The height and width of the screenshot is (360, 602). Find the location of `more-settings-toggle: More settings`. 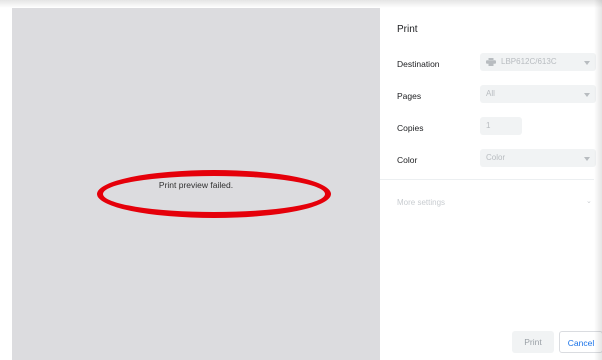

more-settings-toggle: More settings is located at coordinates (421, 202).